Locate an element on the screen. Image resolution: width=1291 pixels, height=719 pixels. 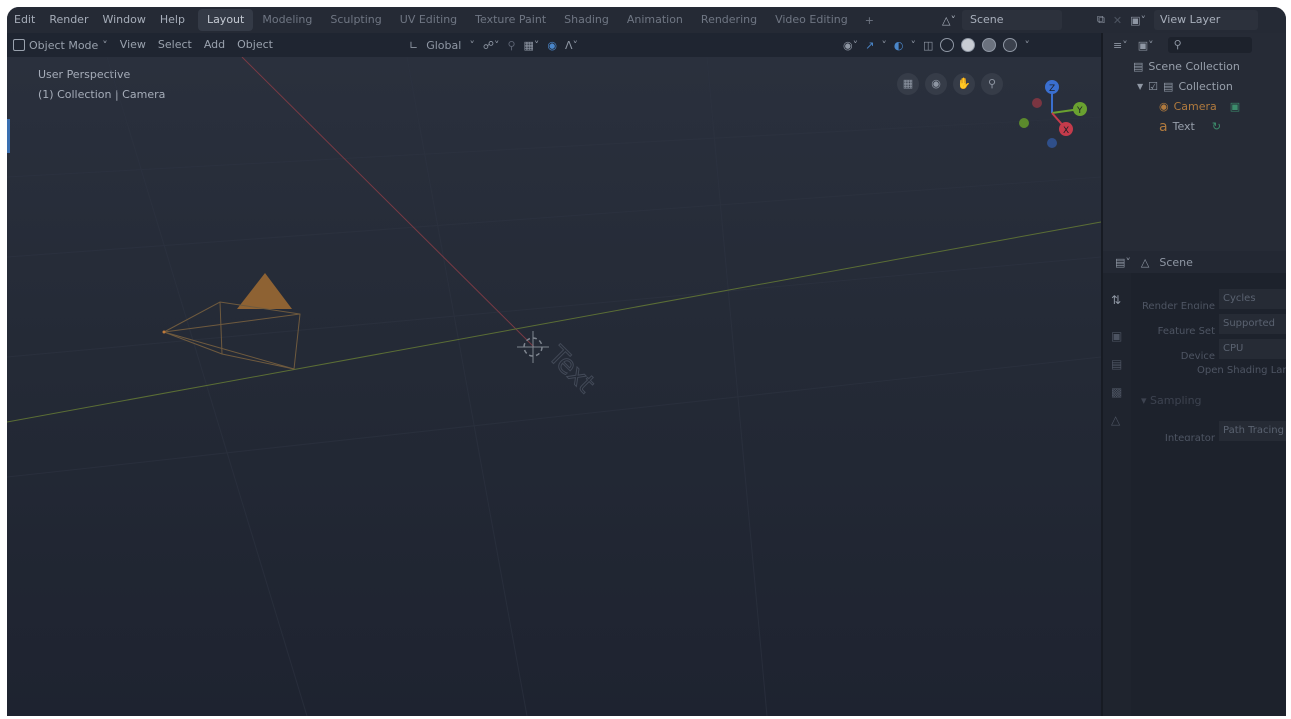
camera-object is located at coordinates (231, 321).